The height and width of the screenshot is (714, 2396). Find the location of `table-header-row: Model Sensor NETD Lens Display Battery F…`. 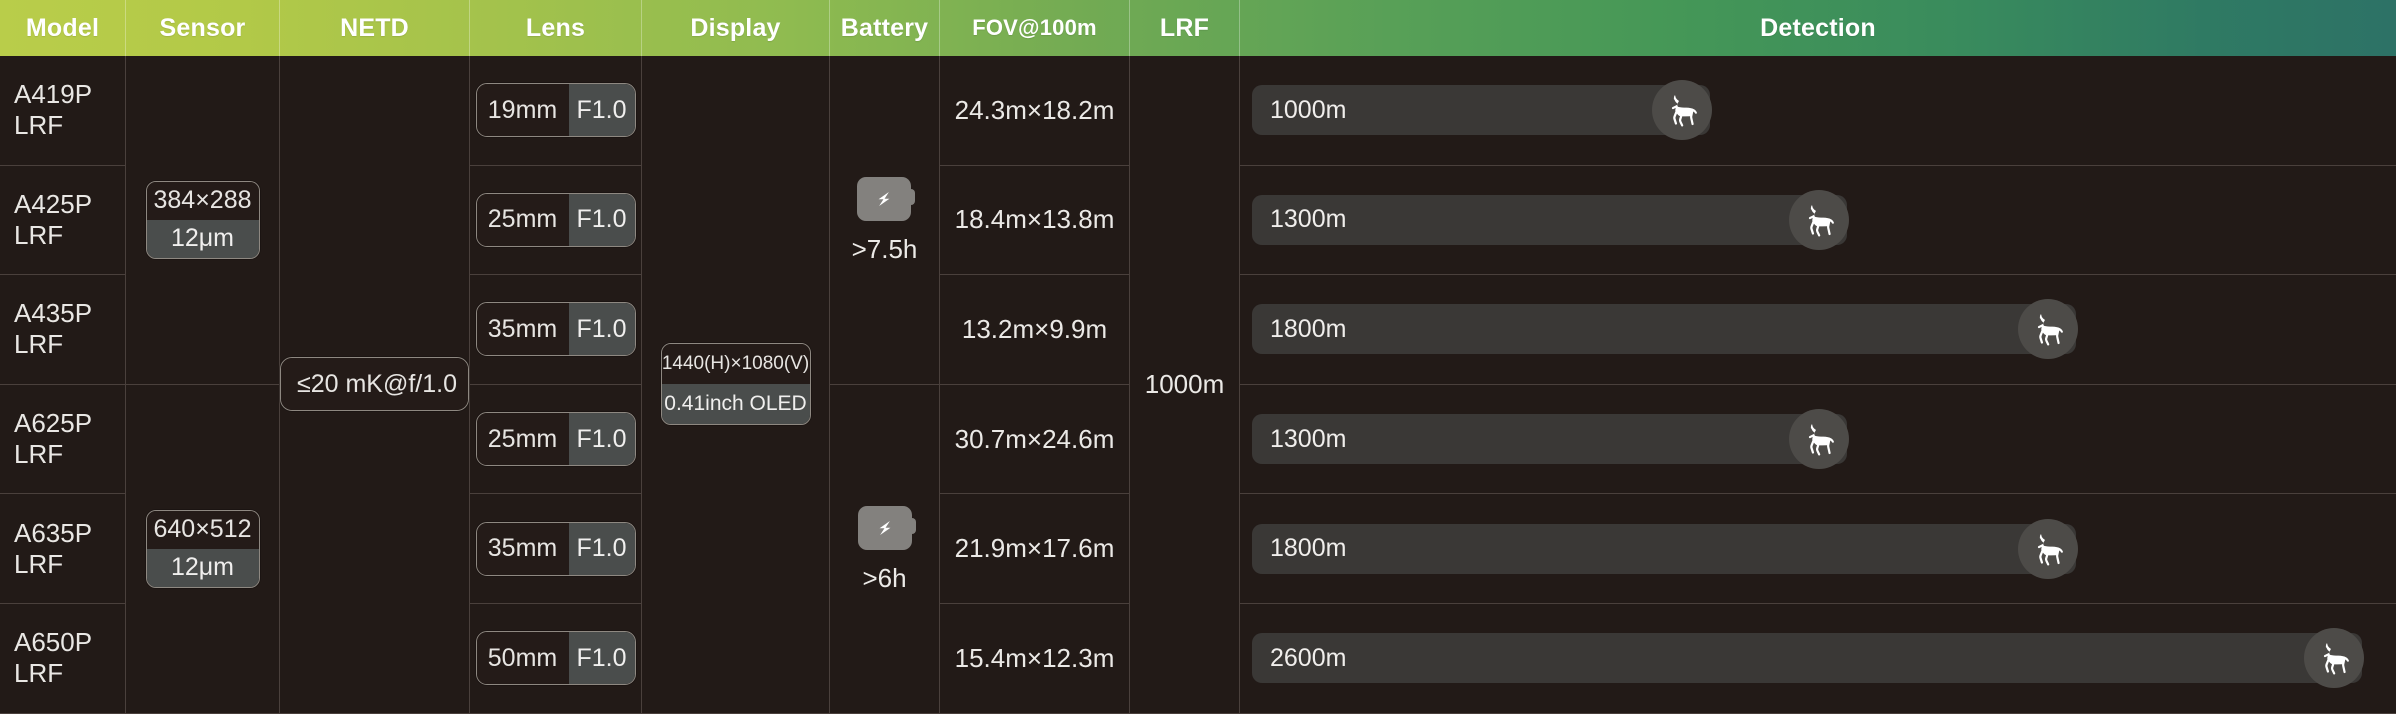

table-header-row: Model Sensor NETD Lens Display Battery F… is located at coordinates (1198, 28).